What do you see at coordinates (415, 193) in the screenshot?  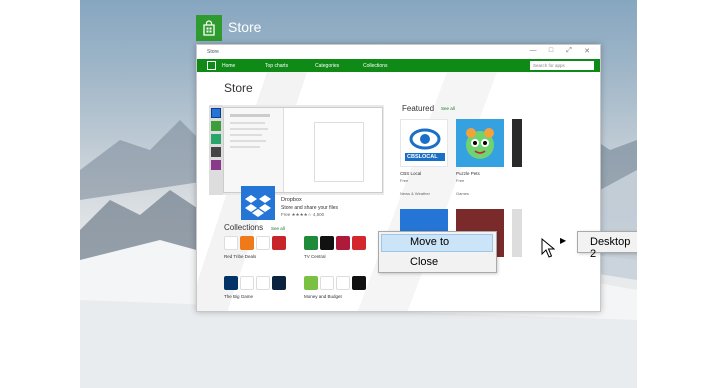 I see `cbs-local-category: News & Weather` at bounding box center [415, 193].